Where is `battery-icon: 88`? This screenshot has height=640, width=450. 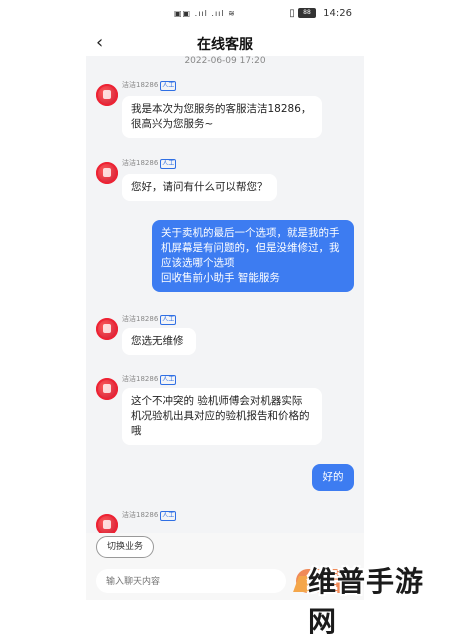 battery-icon: 88 is located at coordinates (306, 13).